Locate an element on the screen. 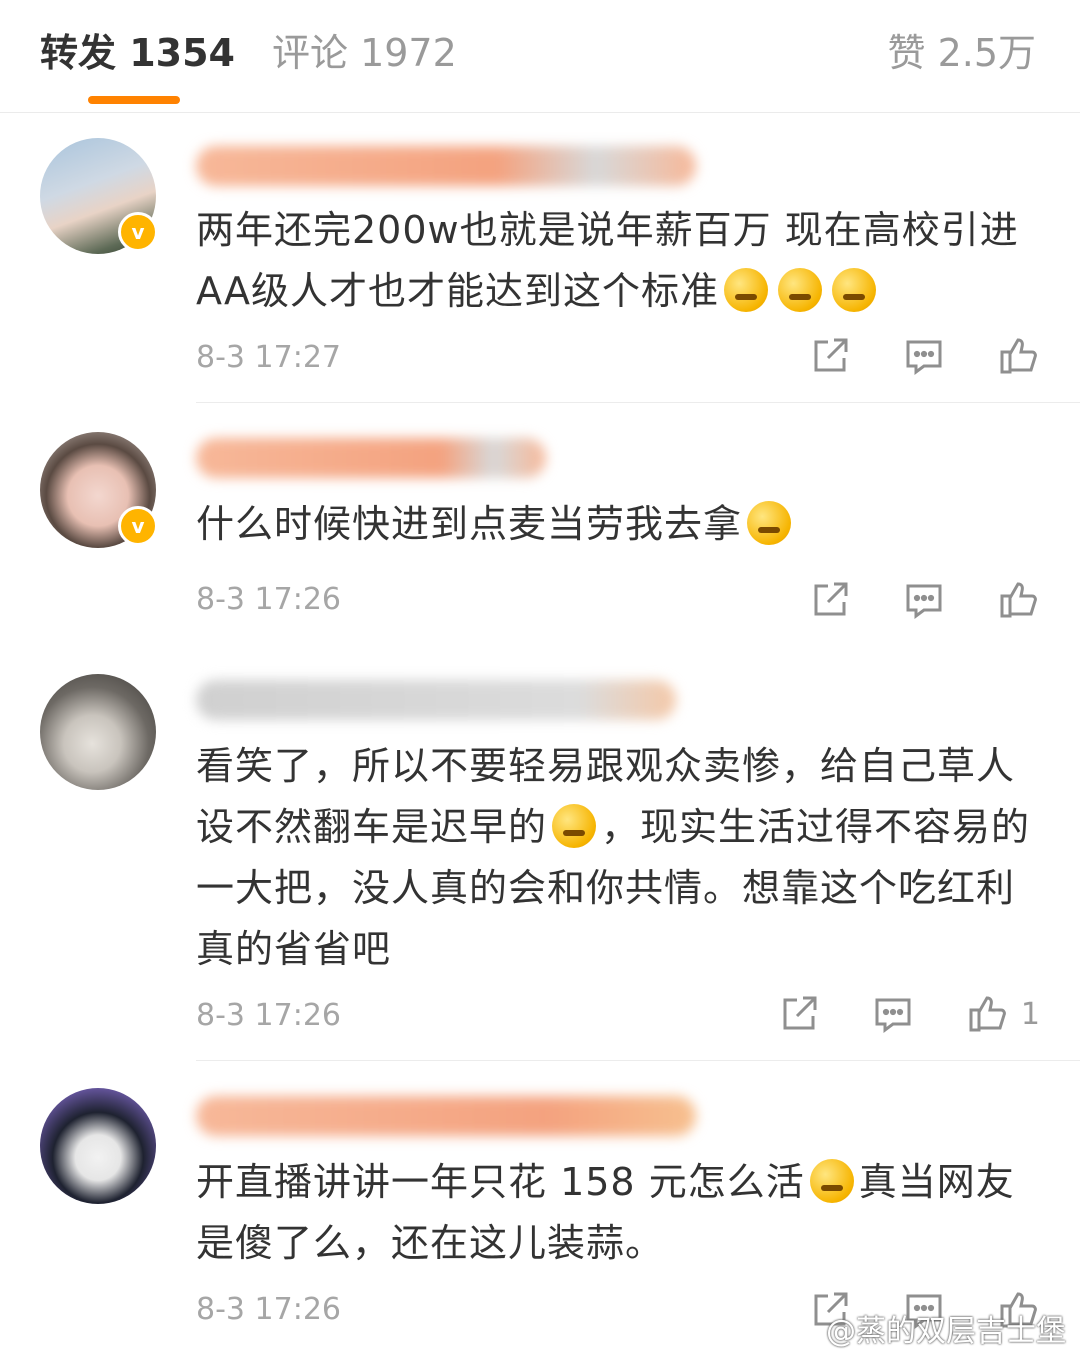  grinning-emoji is located at coordinates (831, 1181).